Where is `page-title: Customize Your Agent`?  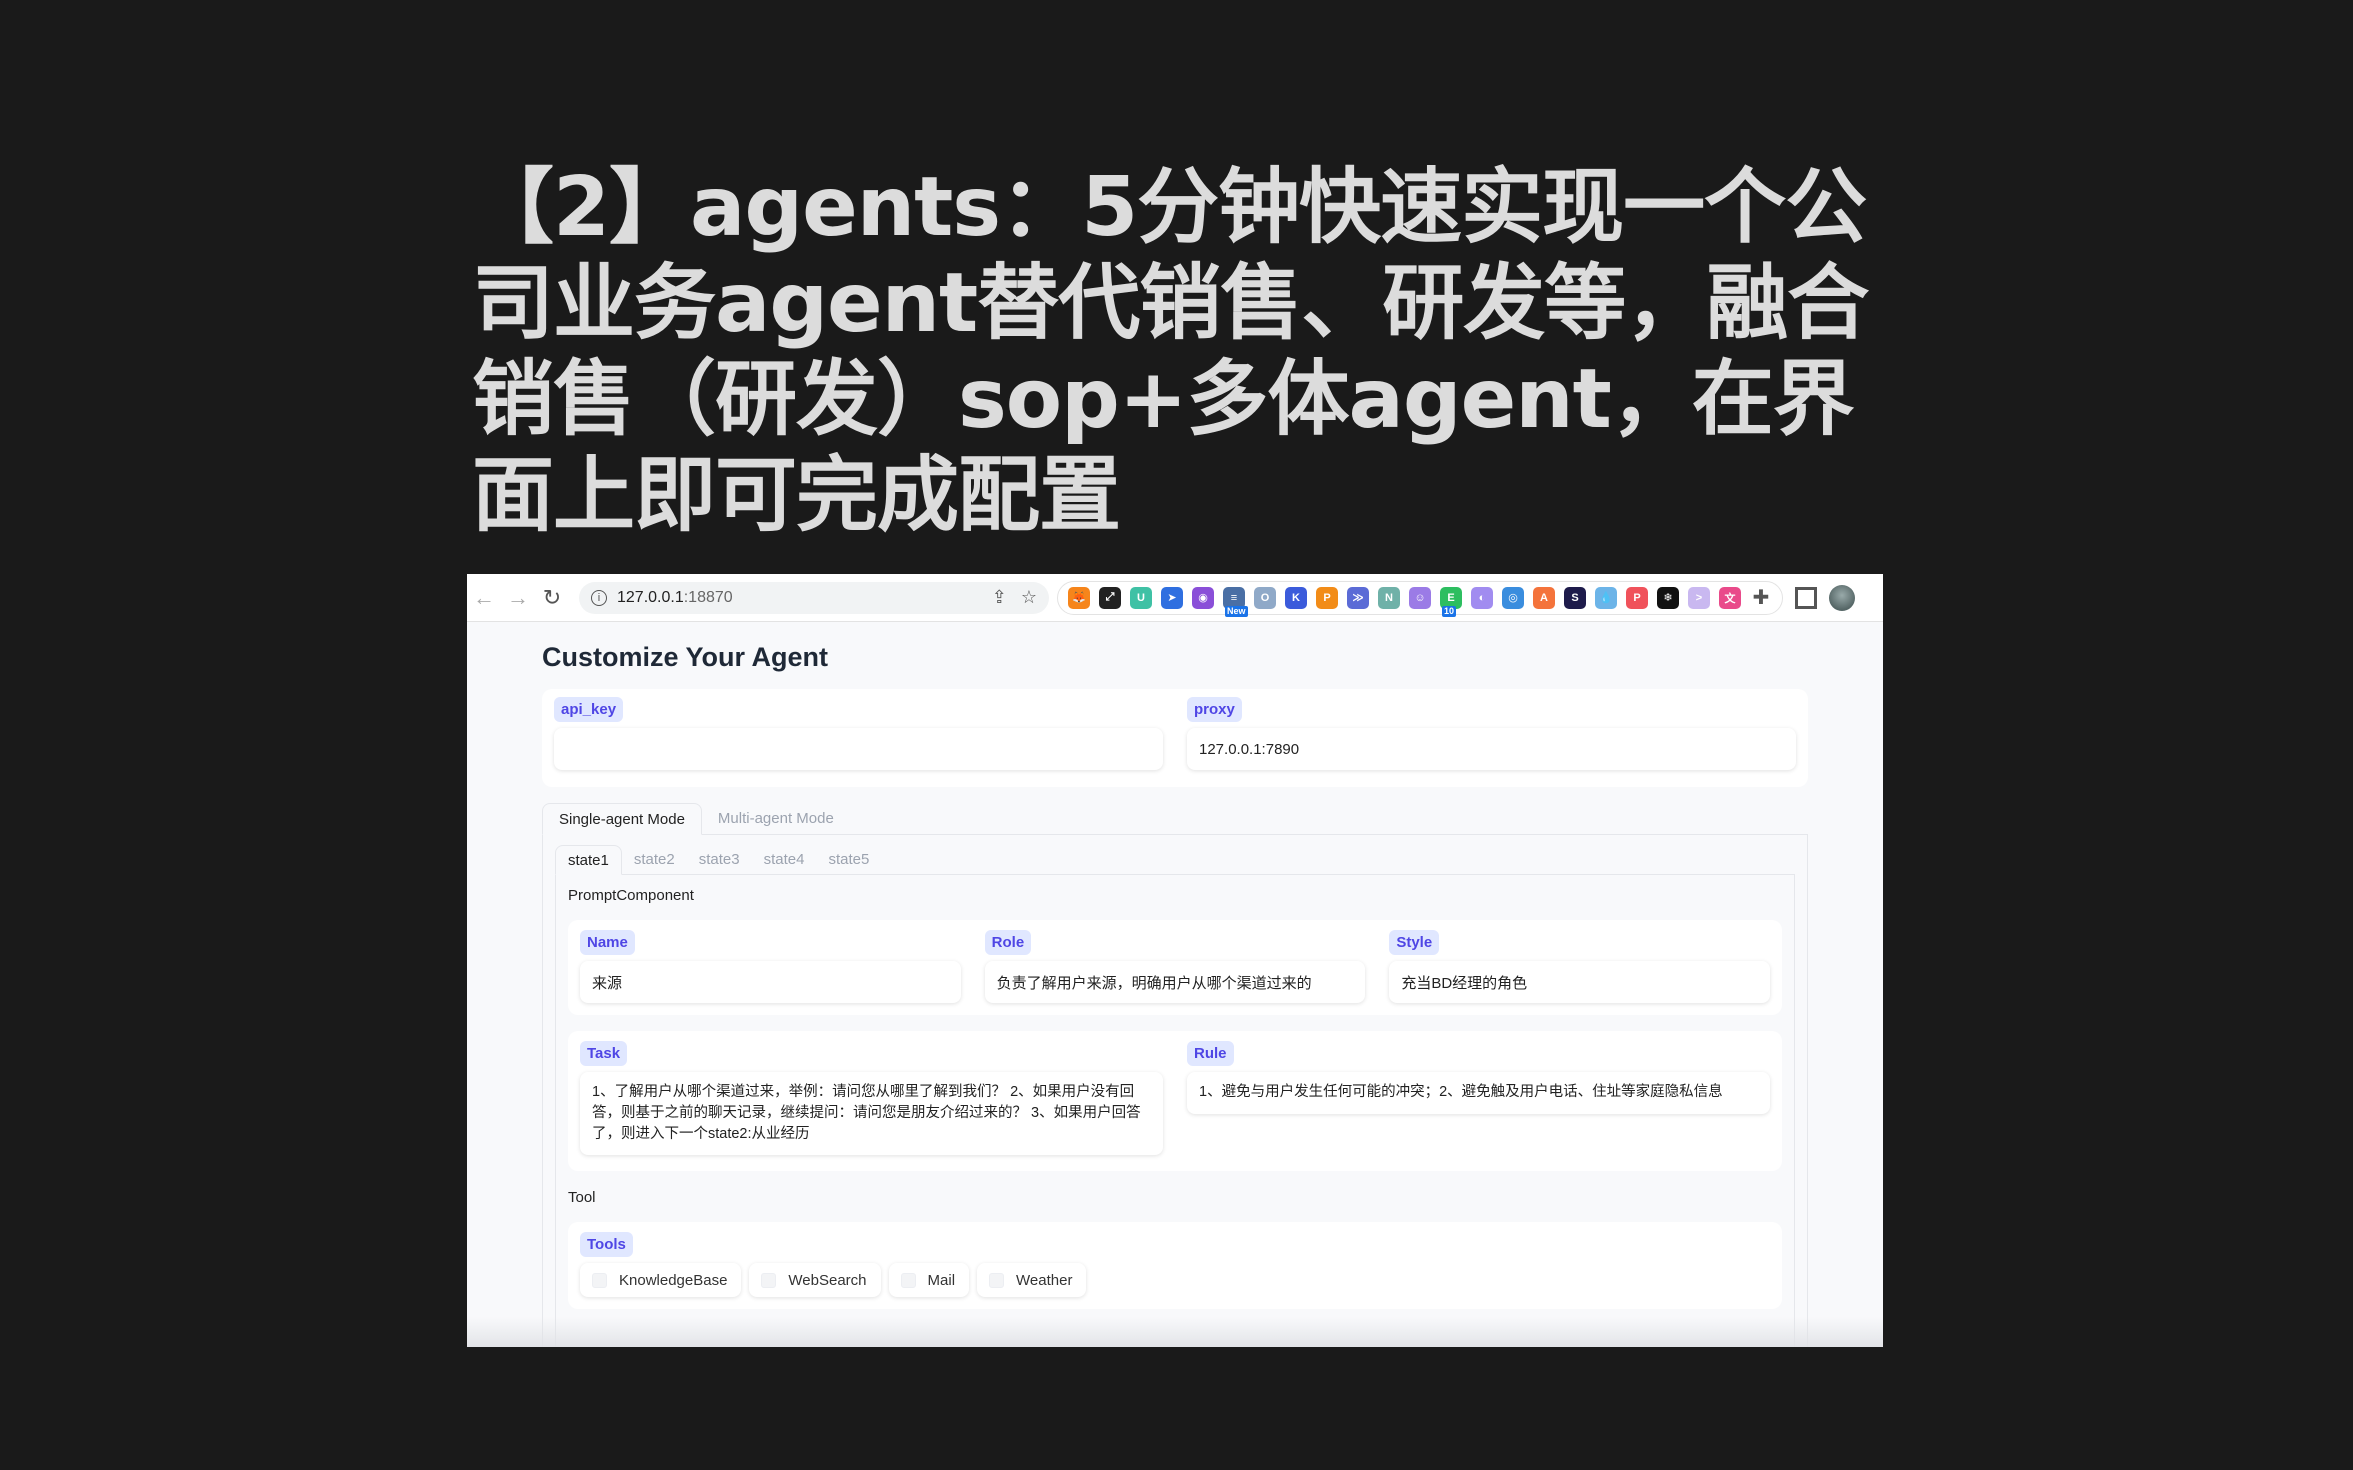
page-title: Customize Your Agent is located at coordinates (685, 657).